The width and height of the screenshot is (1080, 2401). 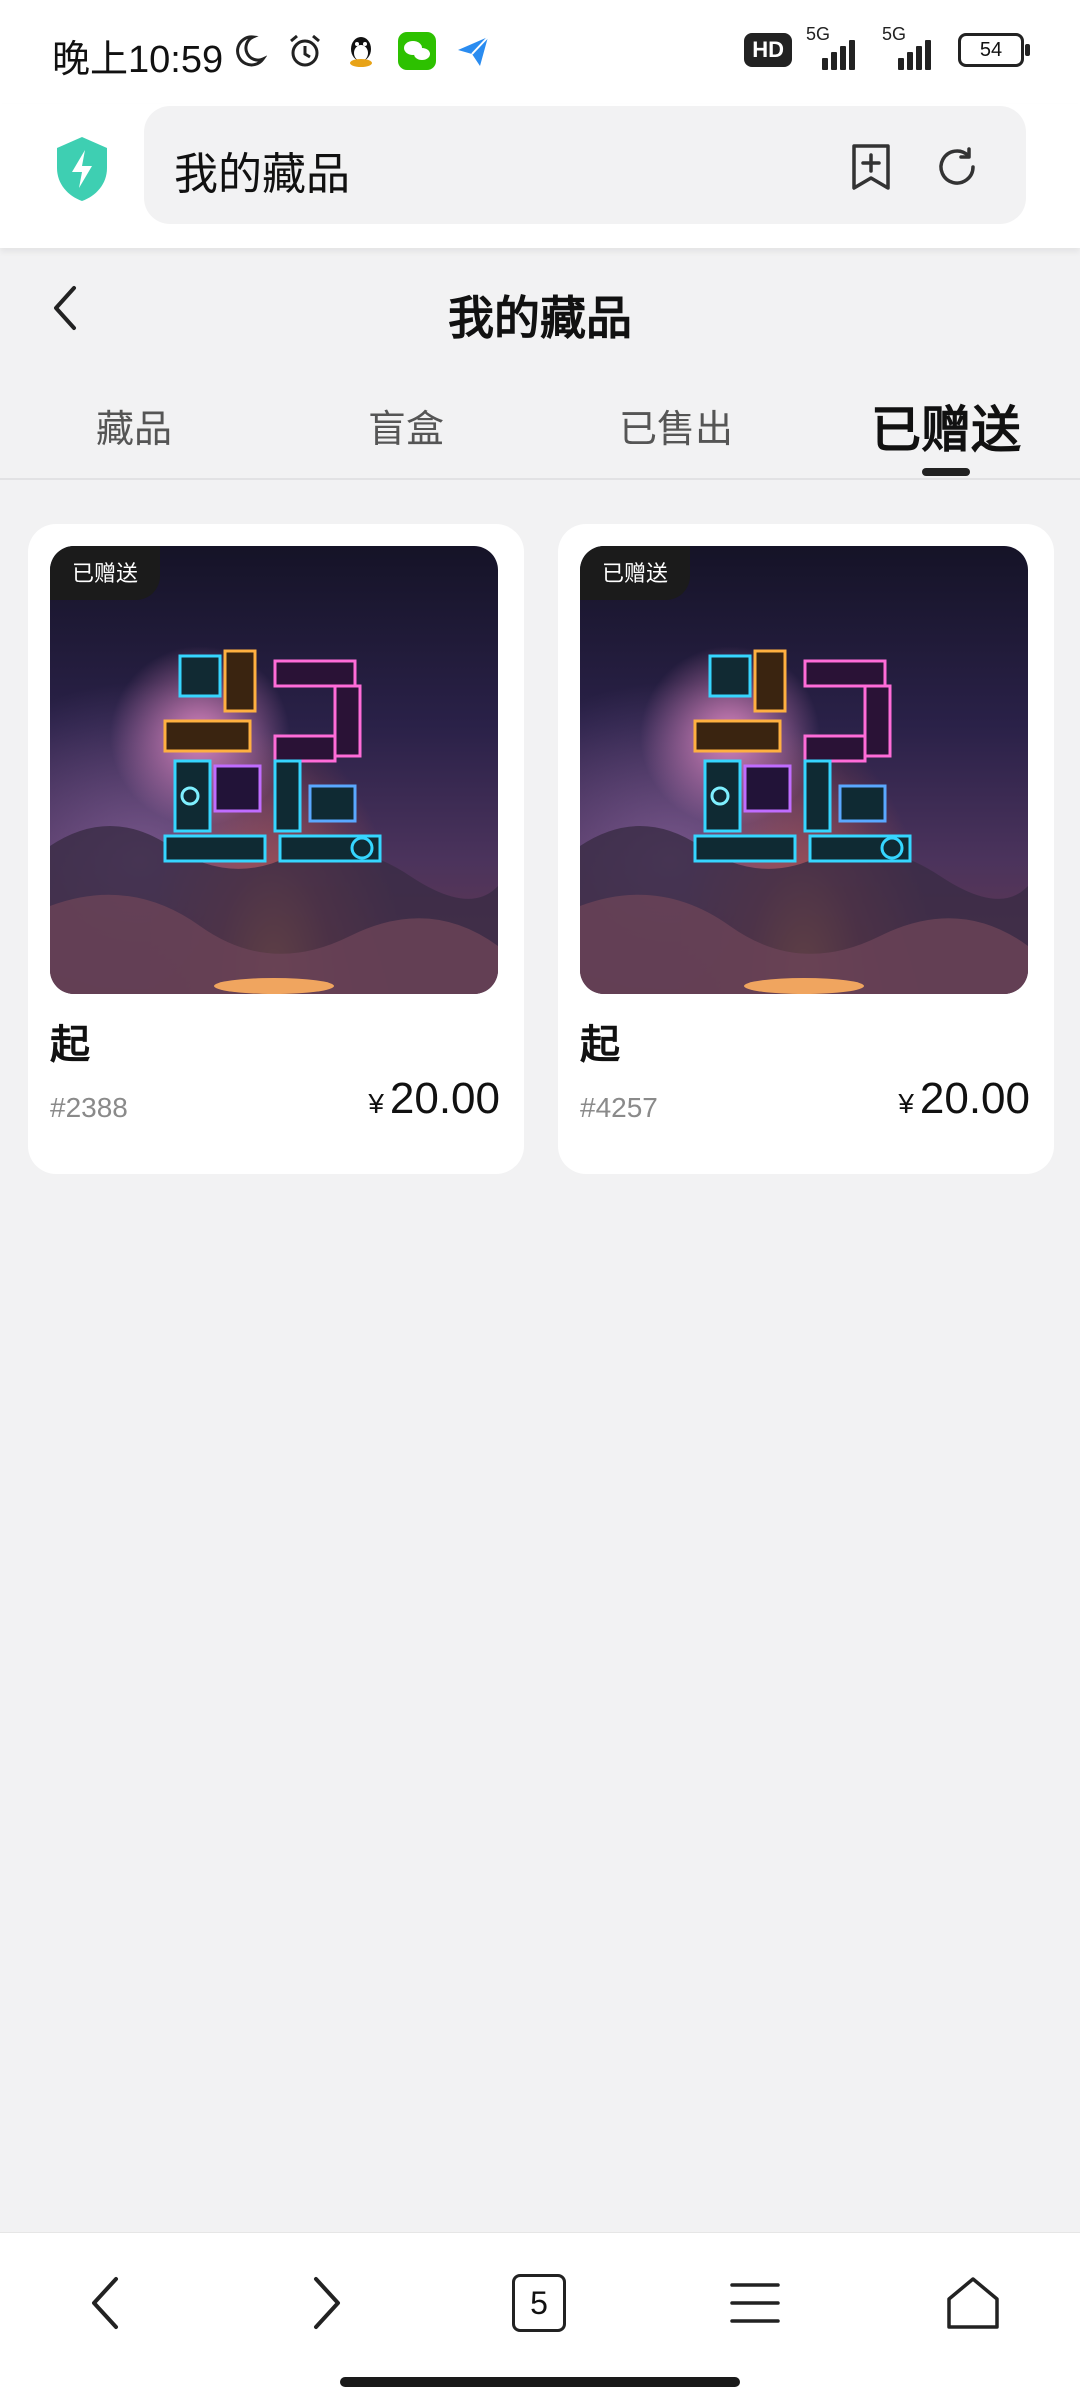 I want to click on send-icon, so click(x=473, y=51).